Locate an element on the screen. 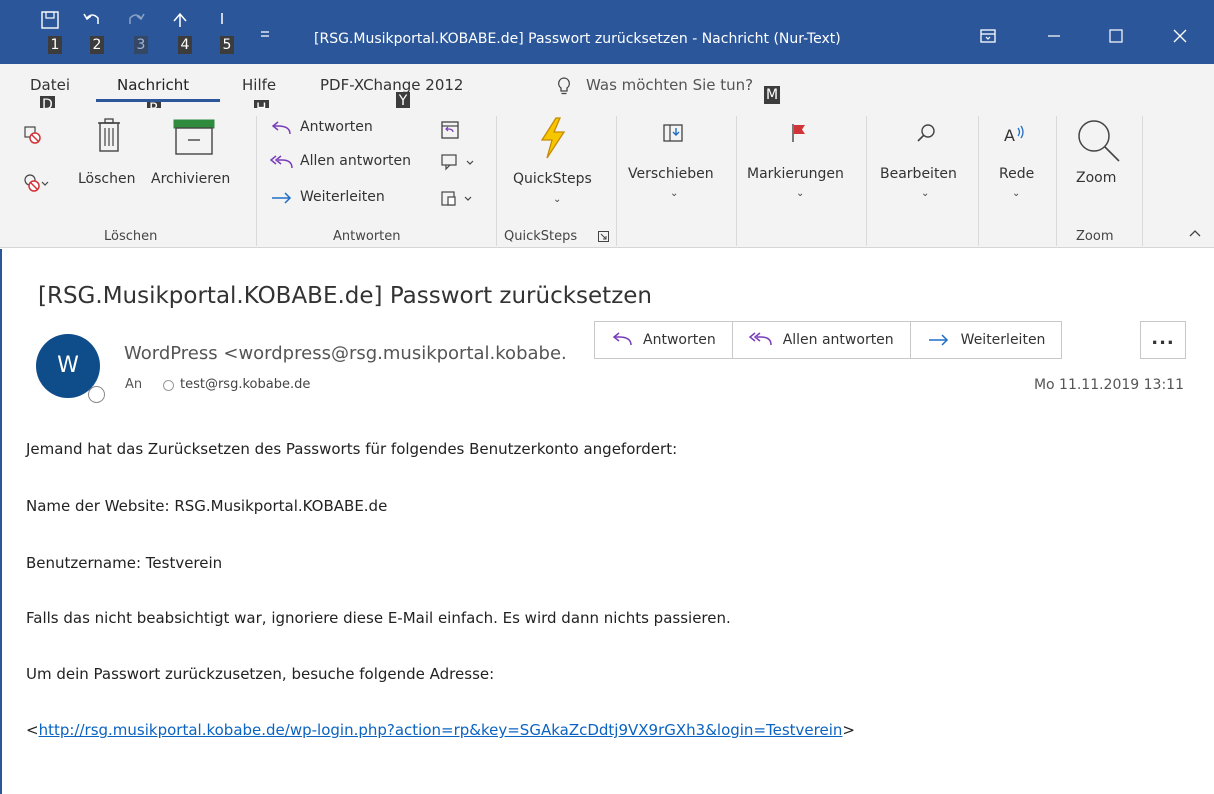 The width and height of the screenshot is (1214, 794). archive-label: Archivieren is located at coordinates (190, 179).